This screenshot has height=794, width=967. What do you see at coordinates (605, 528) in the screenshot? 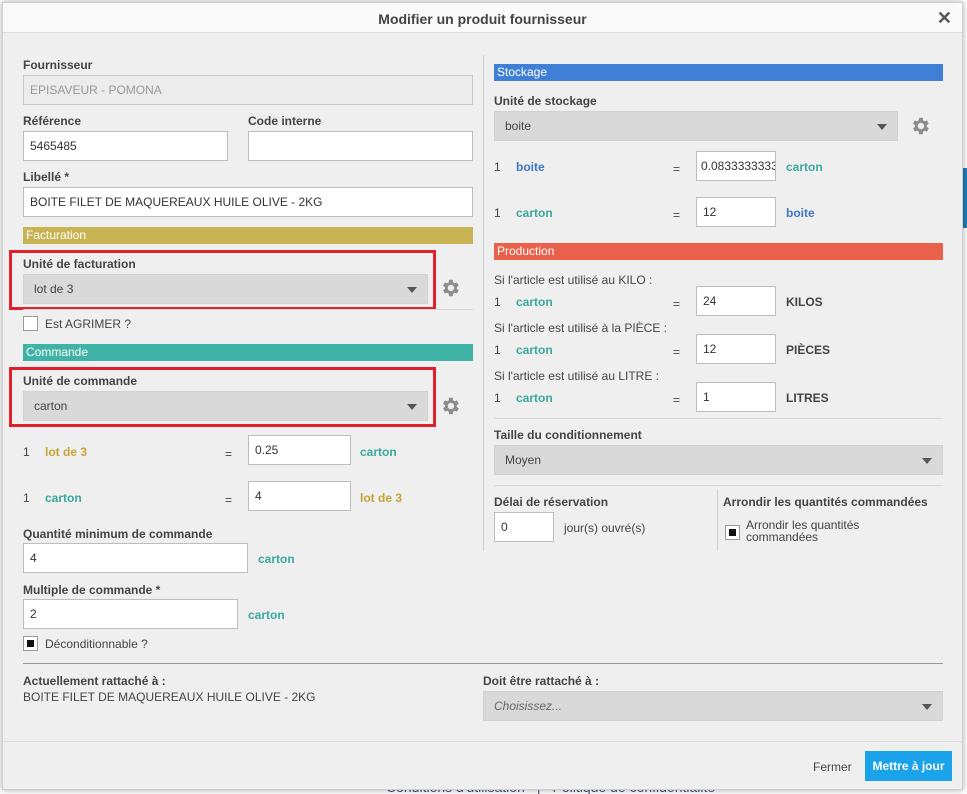
I see `reservation-delay-unit: jour(s) ouvré(s)` at bounding box center [605, 528].